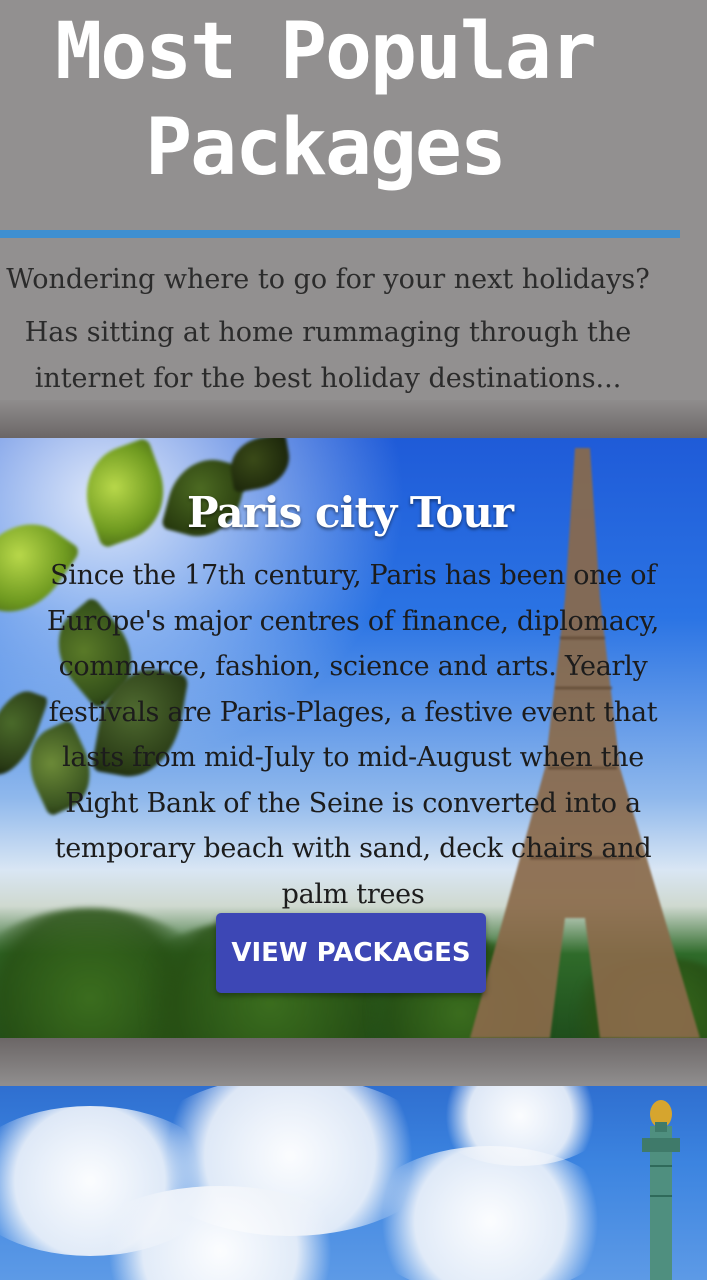 Image resolution: width=707 pixels, height=1280 pixels. What do you see at coordinates (340, 234) in the screenshot?
I see `title-divider` at bounding box center [340, 234].